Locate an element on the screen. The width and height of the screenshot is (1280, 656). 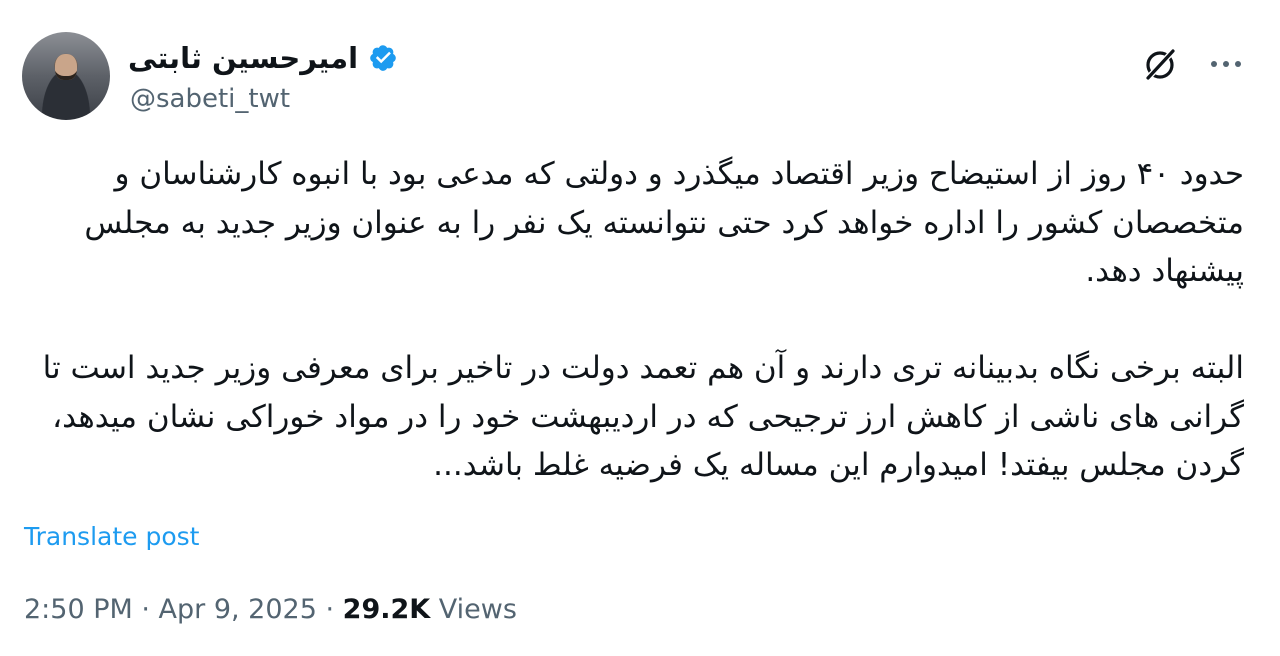
post-date: Apr 9, 2025 is located at coordinates (238, 609).